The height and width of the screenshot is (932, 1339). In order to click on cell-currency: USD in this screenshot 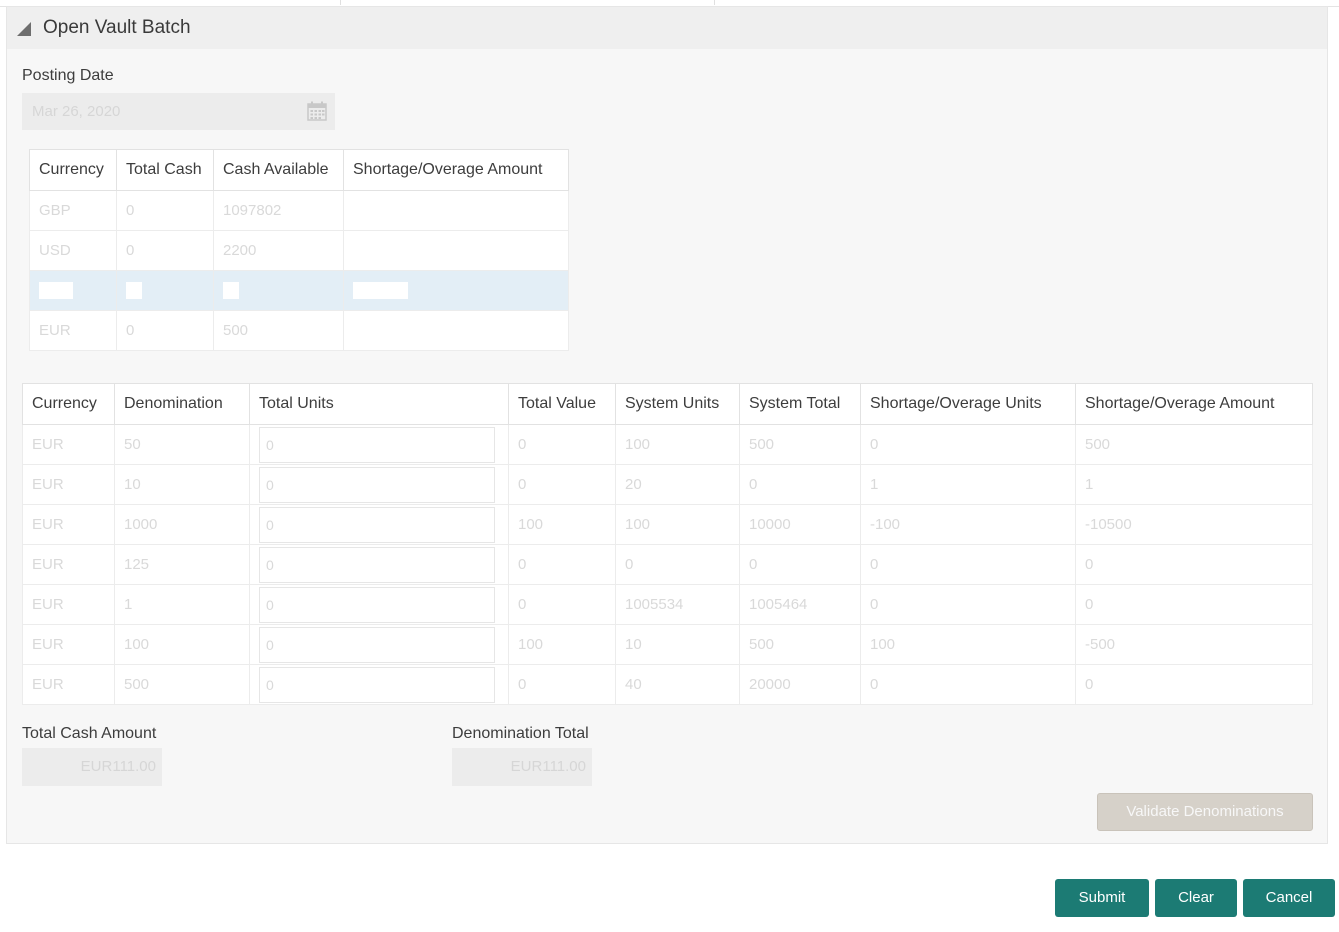, I will do `click(73, 250)`.